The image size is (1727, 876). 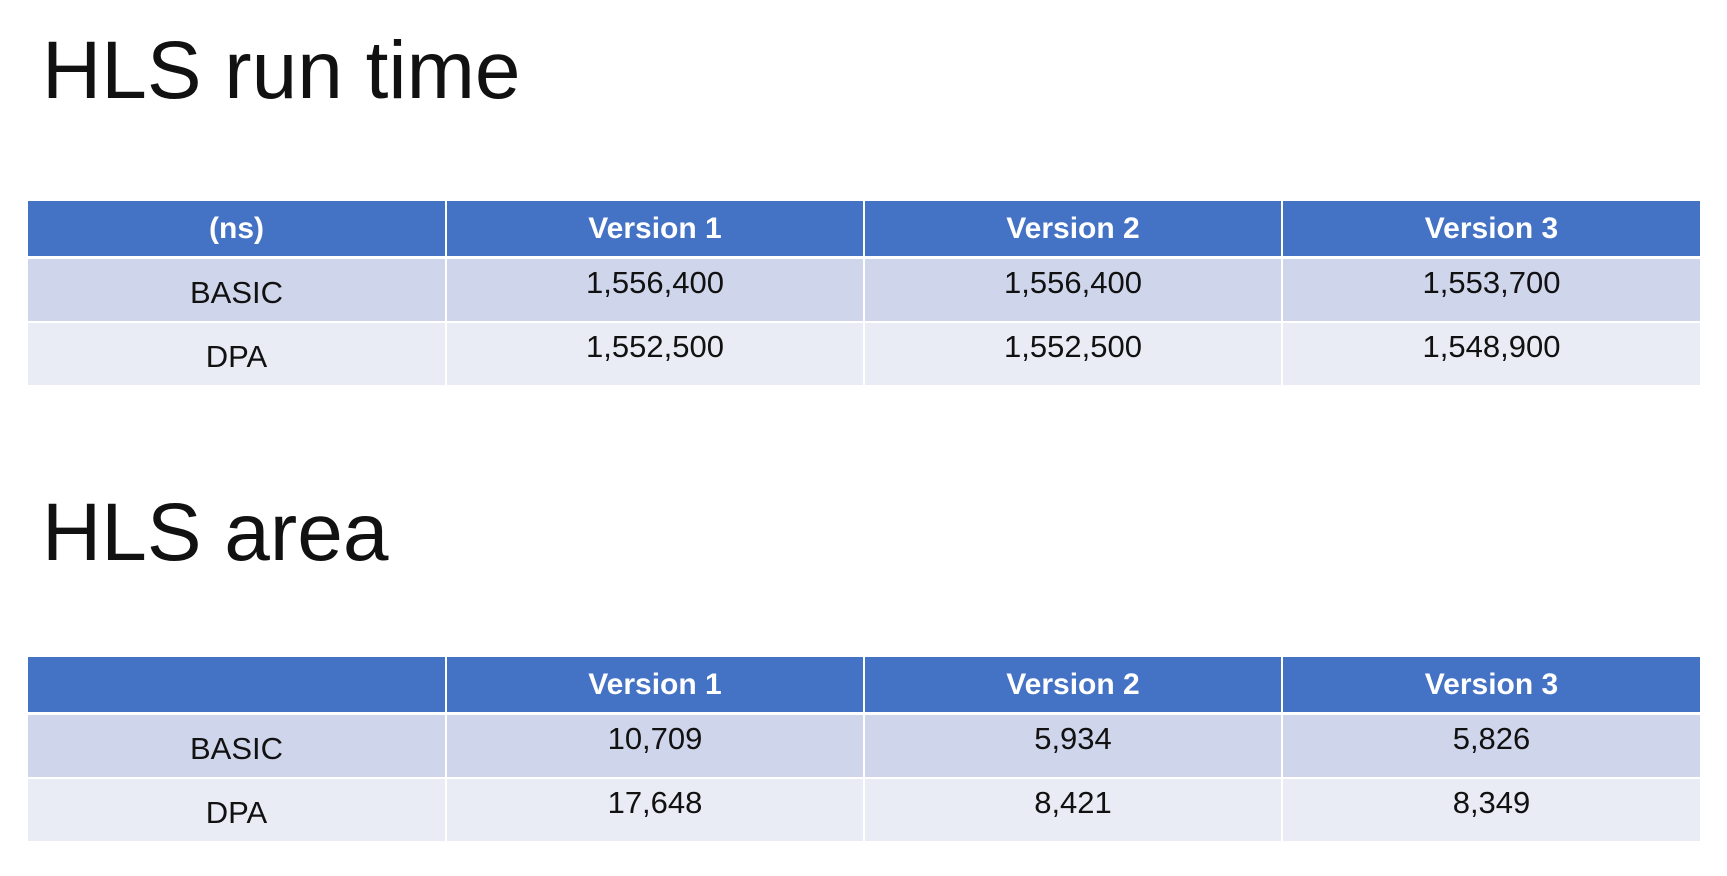 I want to click on table-cell: 5,826, so click(x=1491, y=746).